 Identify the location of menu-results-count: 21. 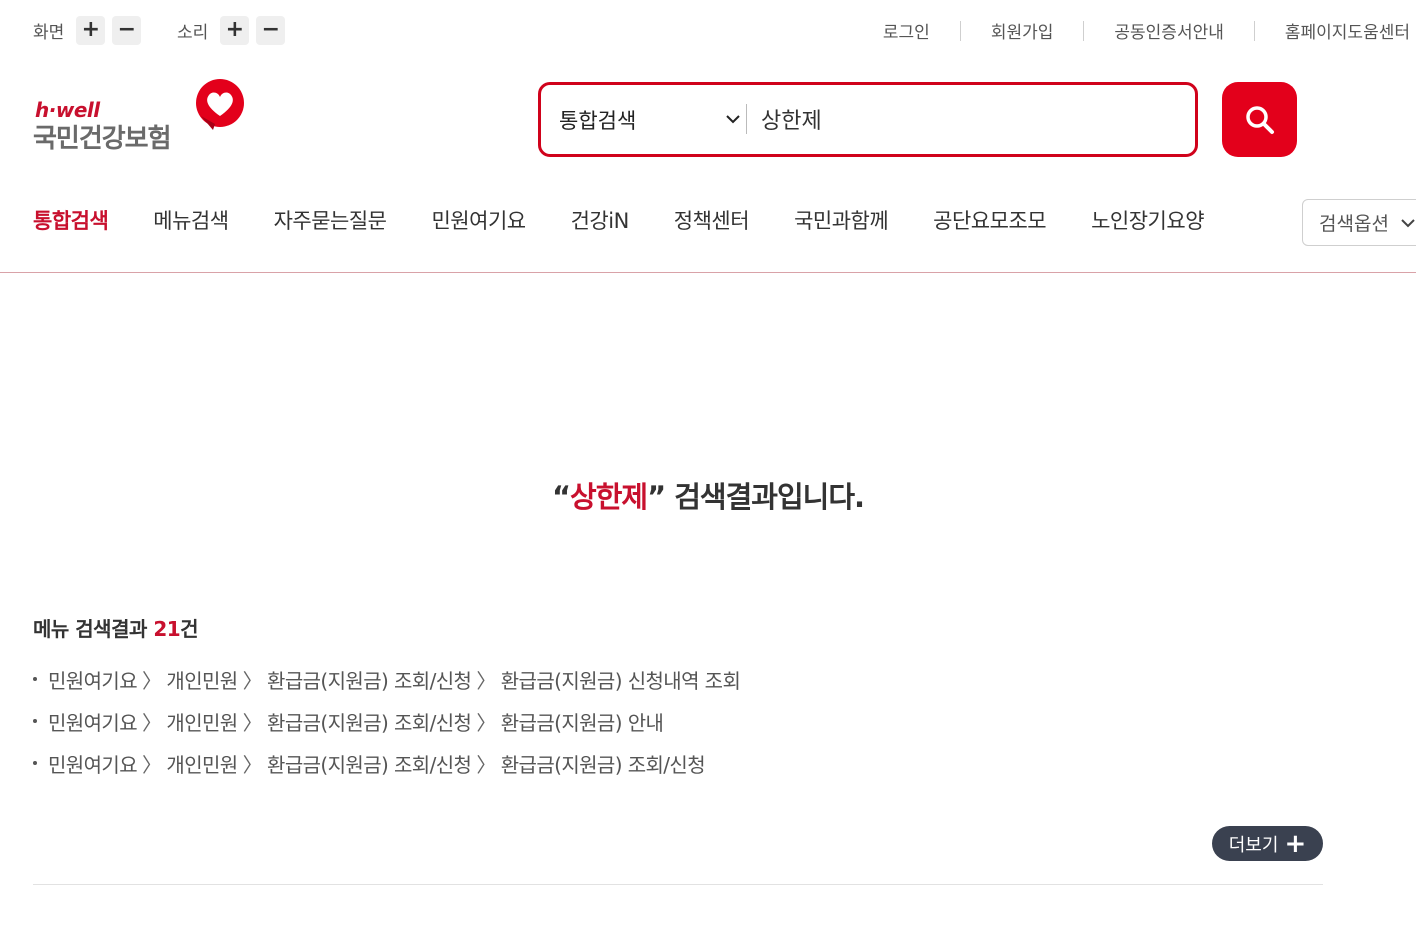
(167, 629).